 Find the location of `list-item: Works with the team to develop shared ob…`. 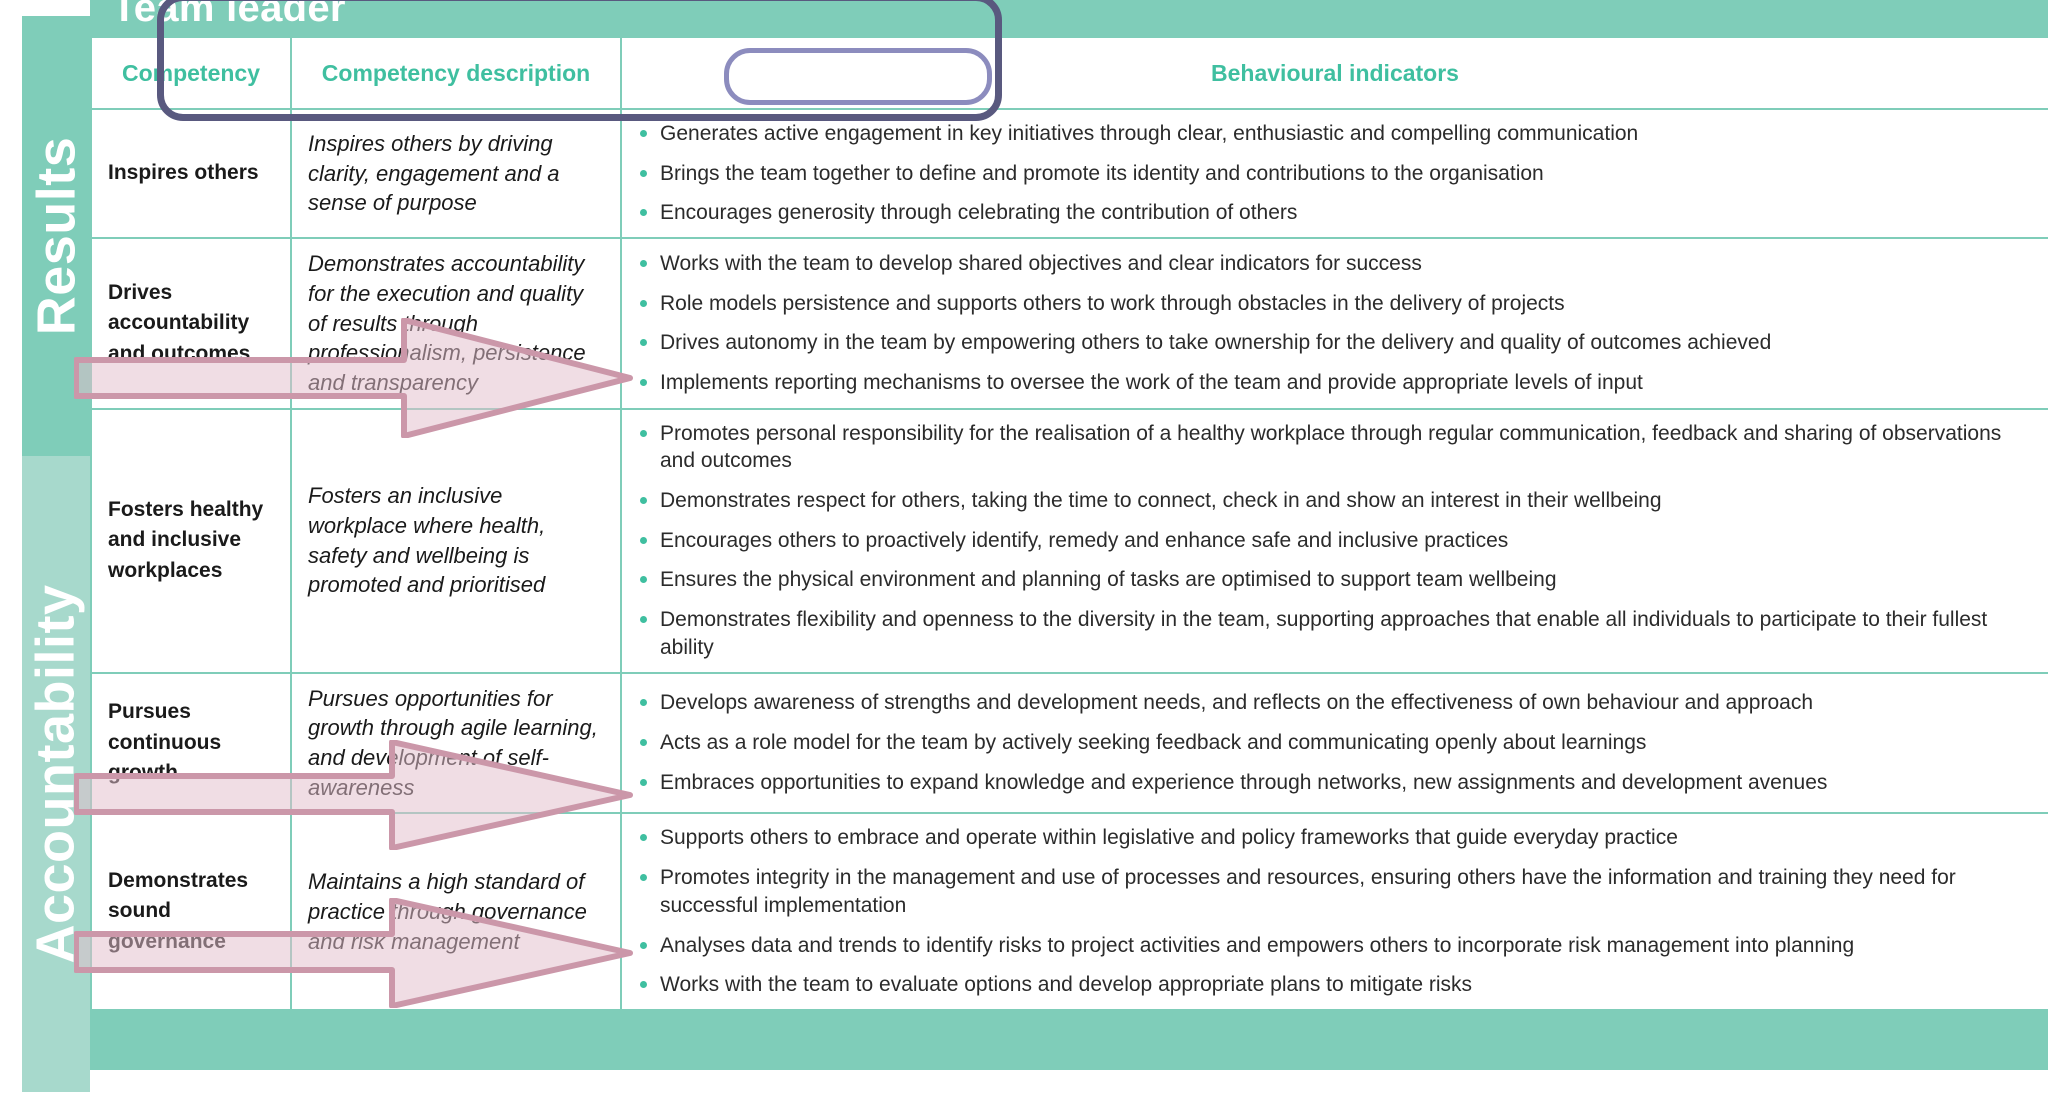

list-item: Works with the team to develop shared ob… is located at coordinates (1335, 264).